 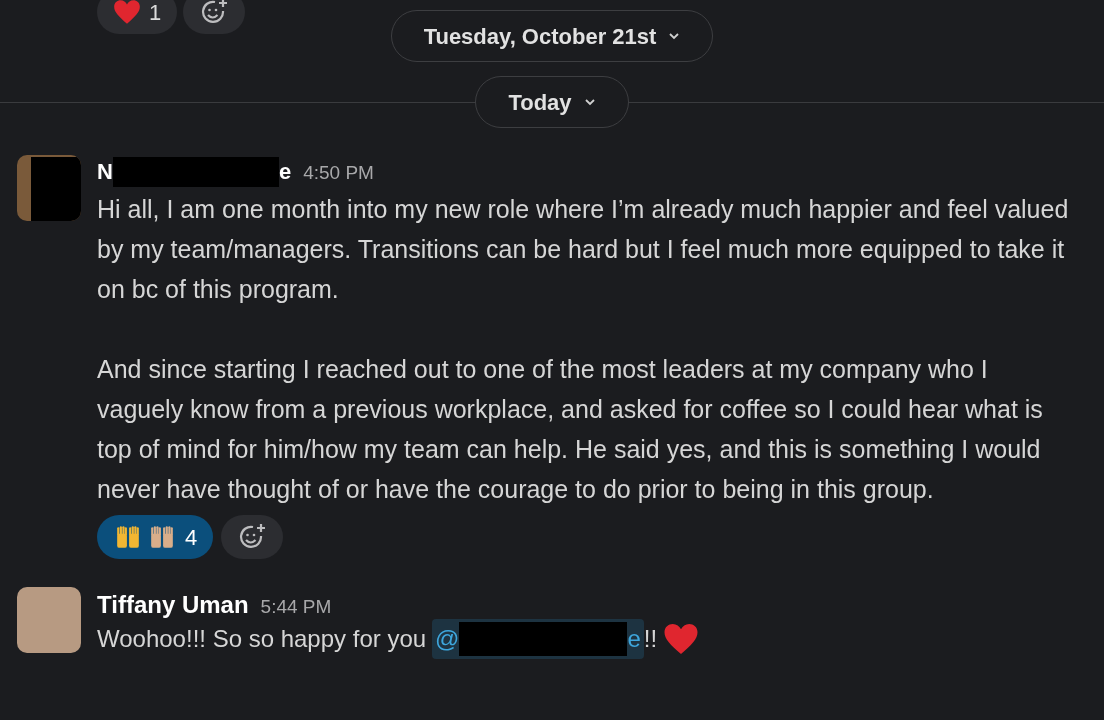 I want to click on author-name: Tiffany Uman, so click(x=173, y=605).